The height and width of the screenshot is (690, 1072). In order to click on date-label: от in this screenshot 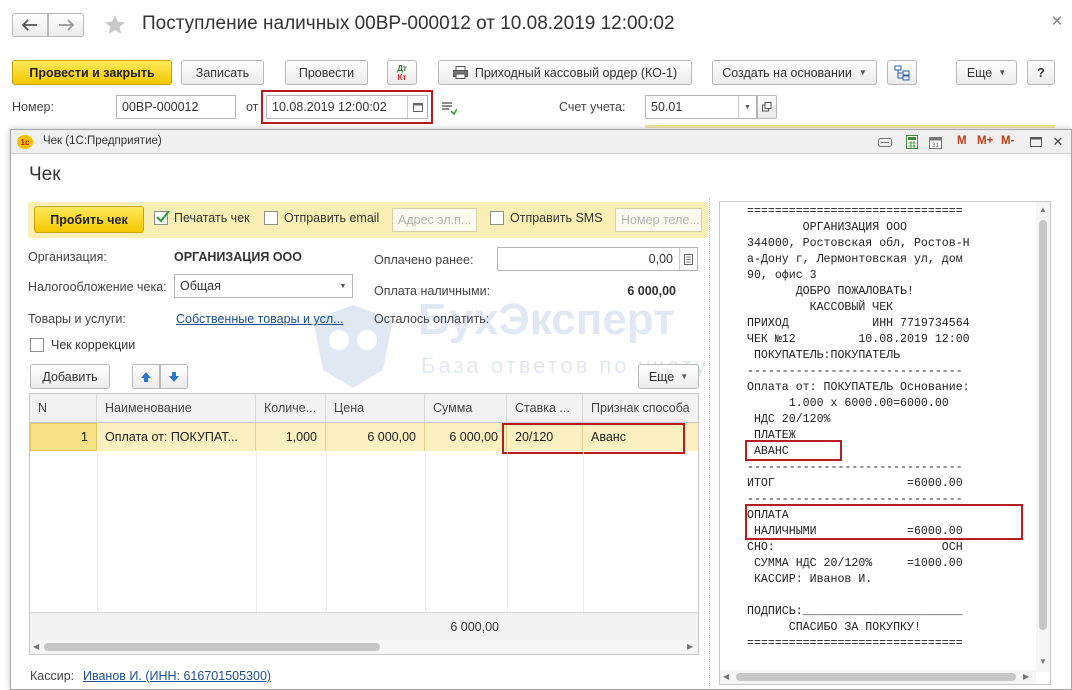, I will do `click(252, 107)`.